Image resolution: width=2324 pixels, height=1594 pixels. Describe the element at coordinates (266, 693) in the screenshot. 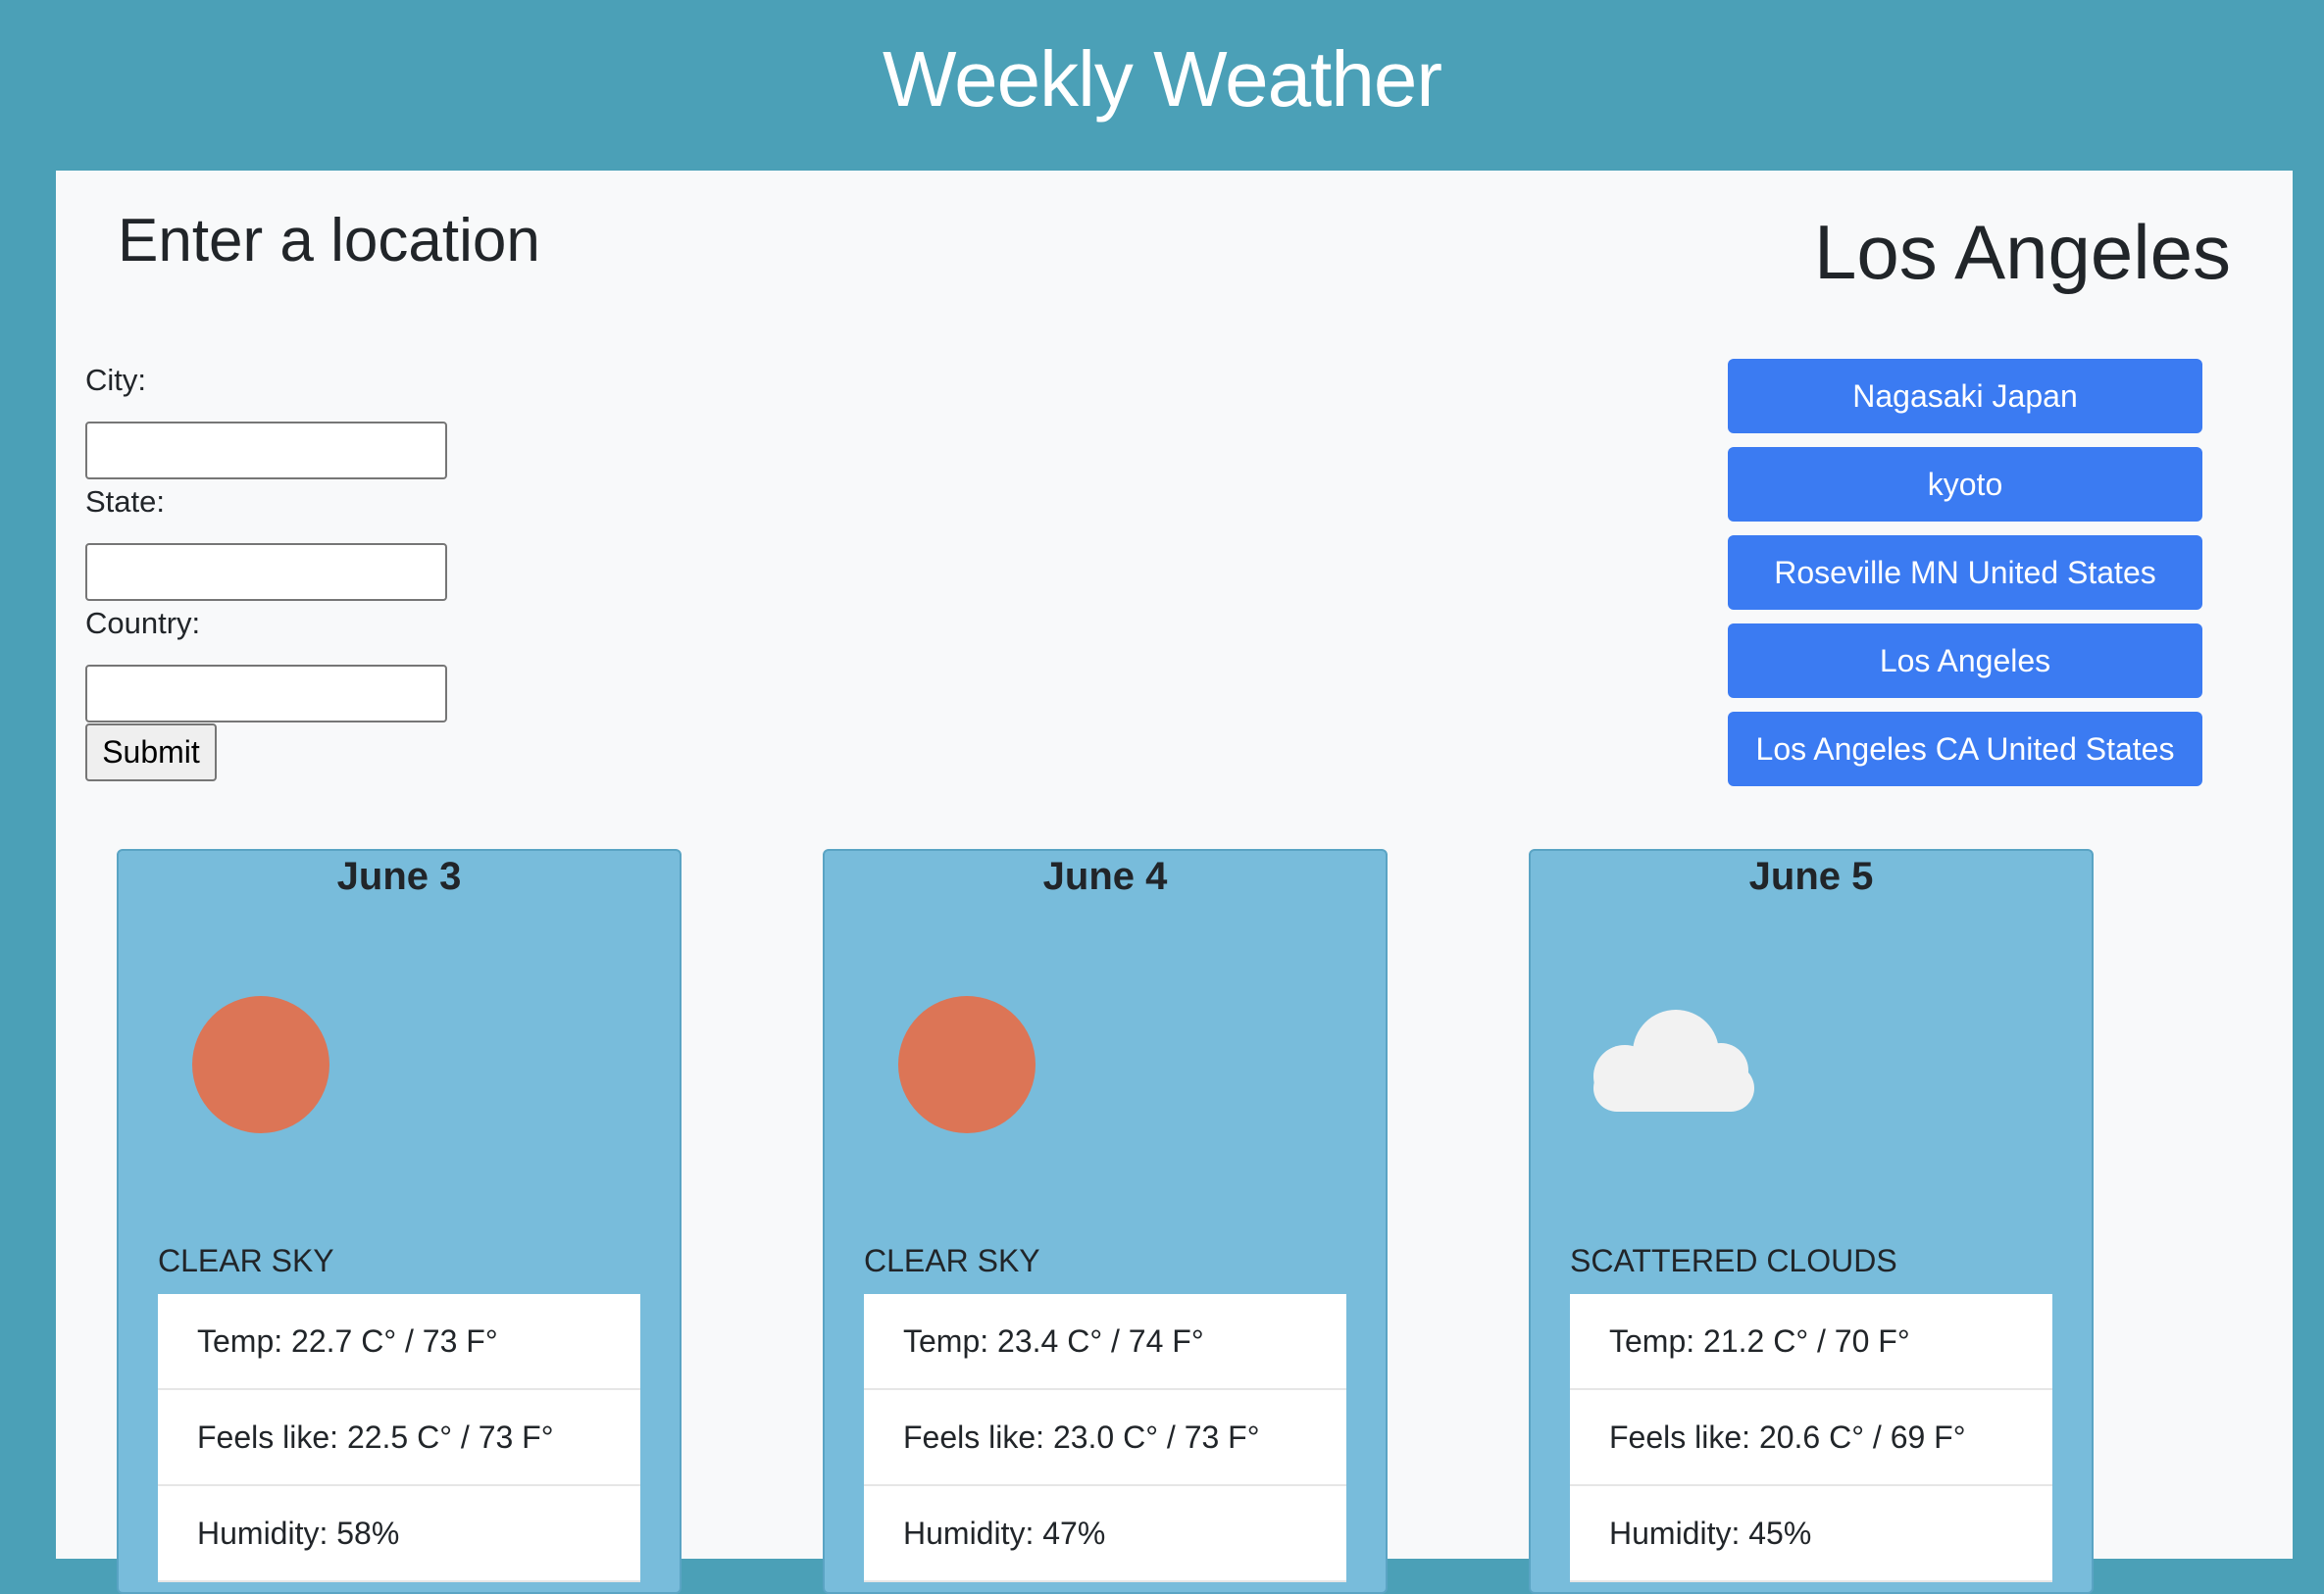

I see `country-input` at that location.